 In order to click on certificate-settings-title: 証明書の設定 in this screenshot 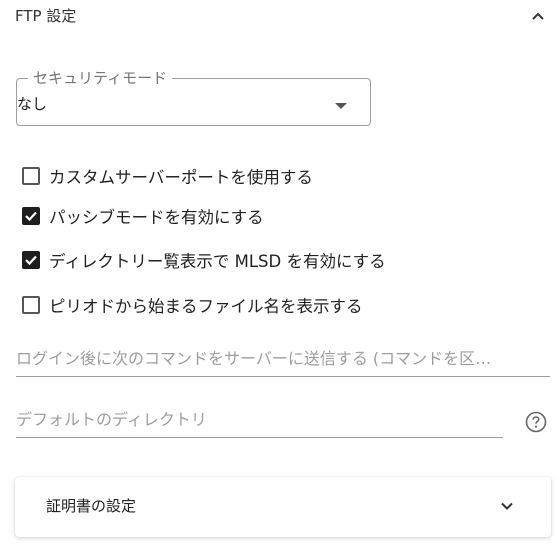, I will do `click(91, 506)`.